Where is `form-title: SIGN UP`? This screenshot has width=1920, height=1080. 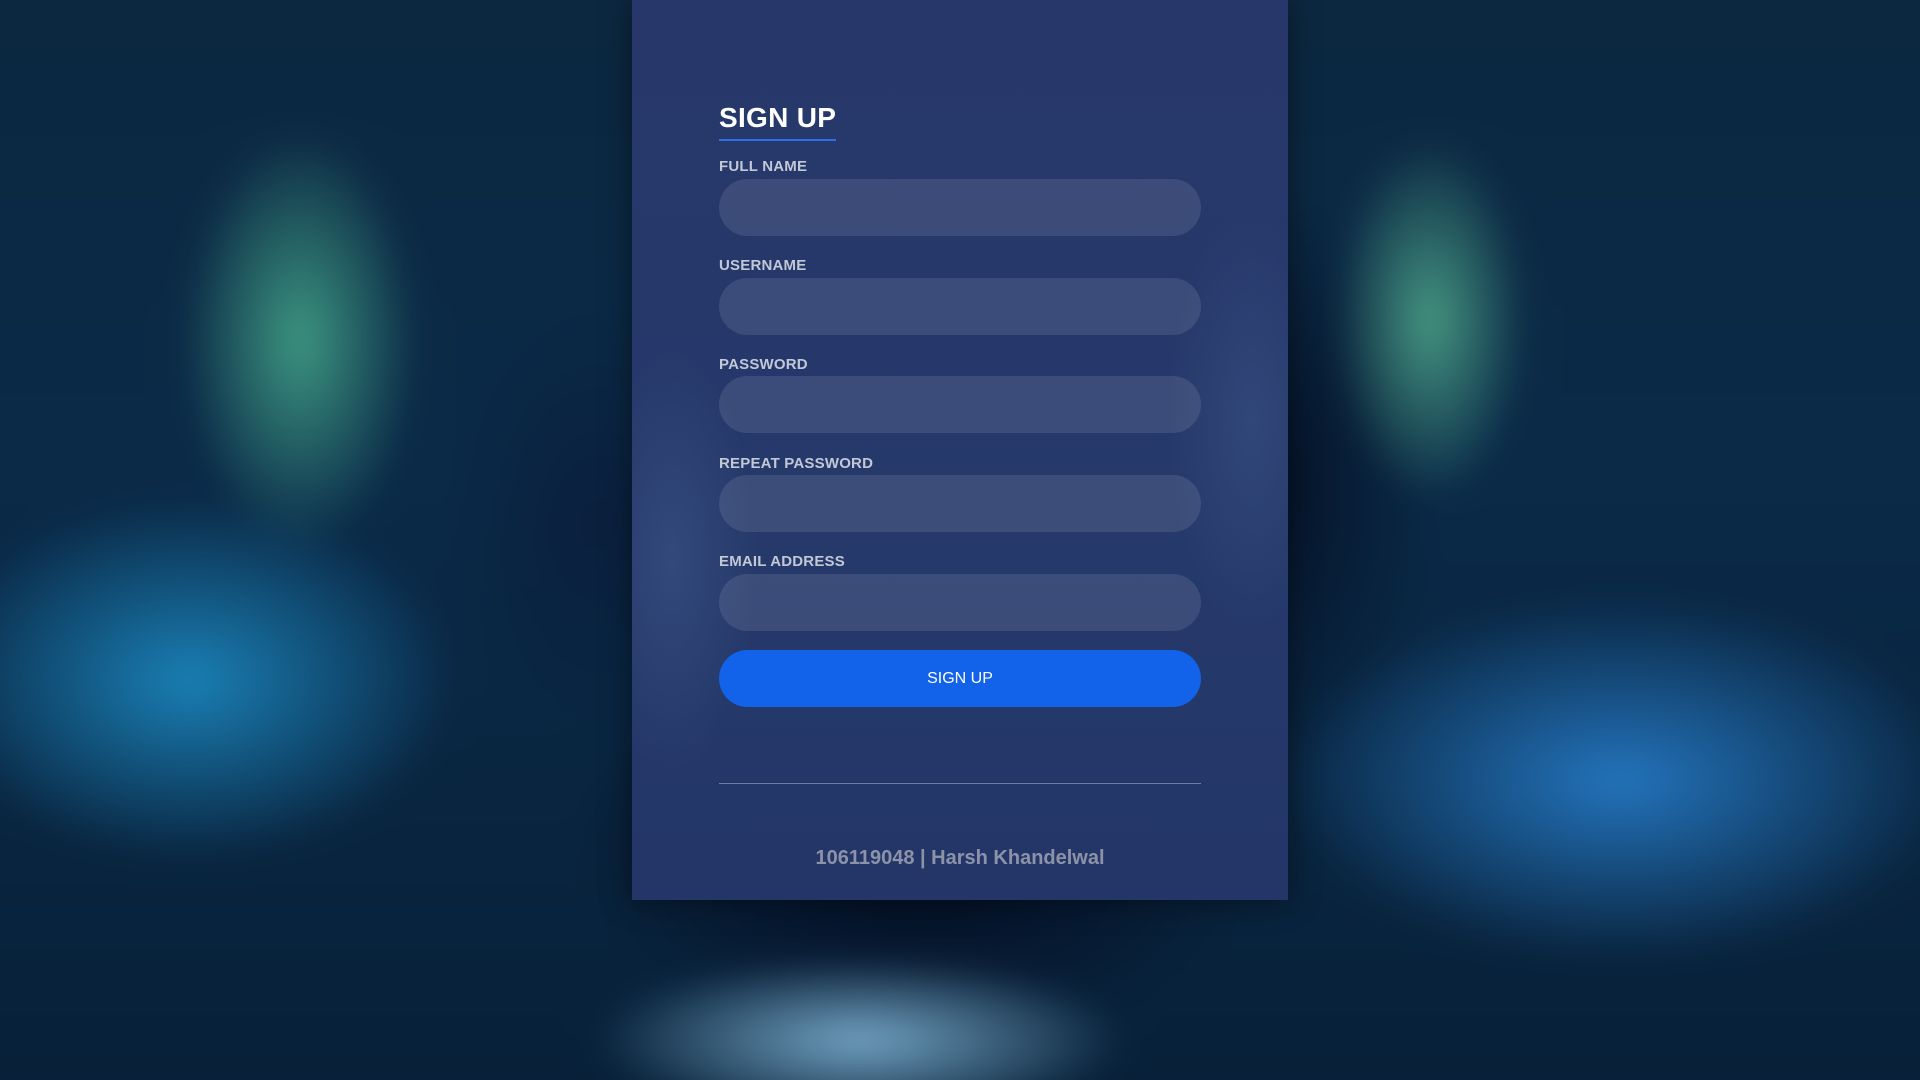
form-title: SIGN UP is located at coordinates (778, 121).